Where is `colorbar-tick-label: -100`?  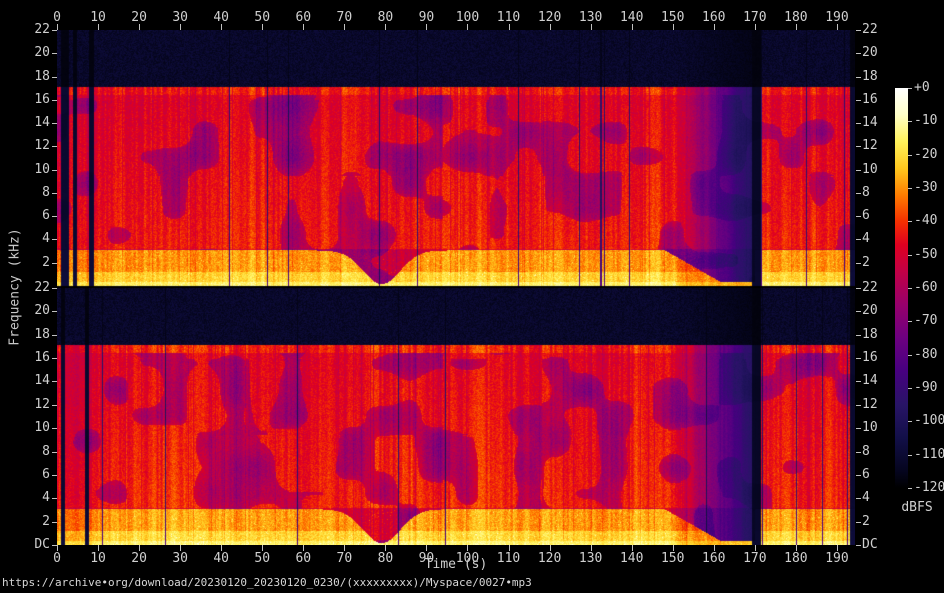
colorbar-tick-label: -100 is located at coordinates (929, 420).